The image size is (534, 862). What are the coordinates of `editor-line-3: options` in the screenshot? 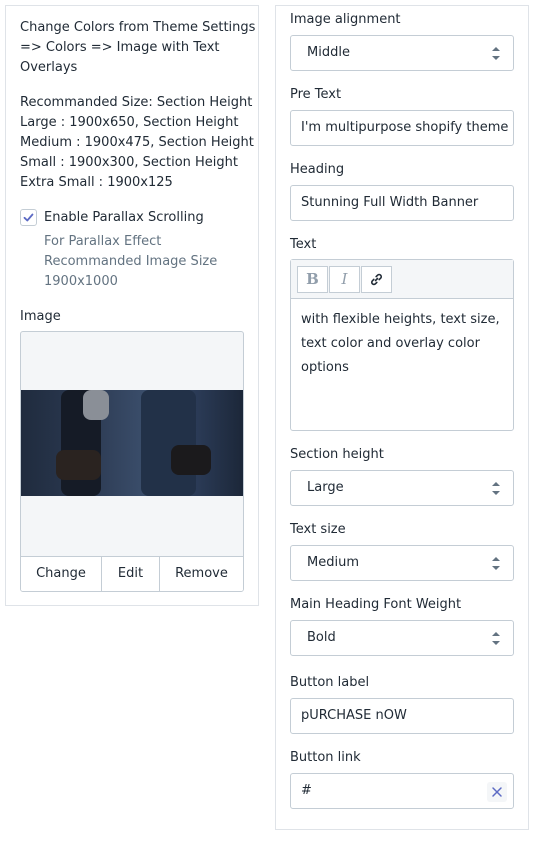 It's located at (325, 367).